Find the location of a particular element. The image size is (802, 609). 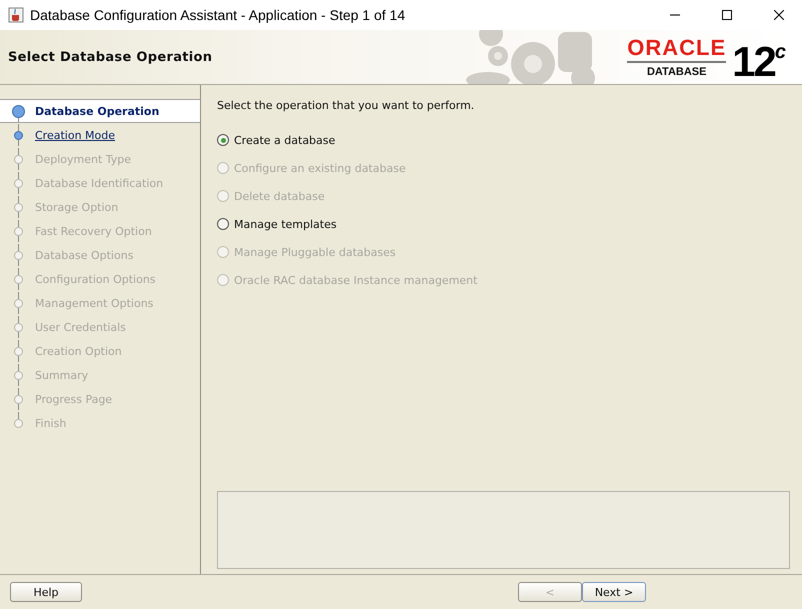

step-item: Progress Page is located at coordinates (73, 399).